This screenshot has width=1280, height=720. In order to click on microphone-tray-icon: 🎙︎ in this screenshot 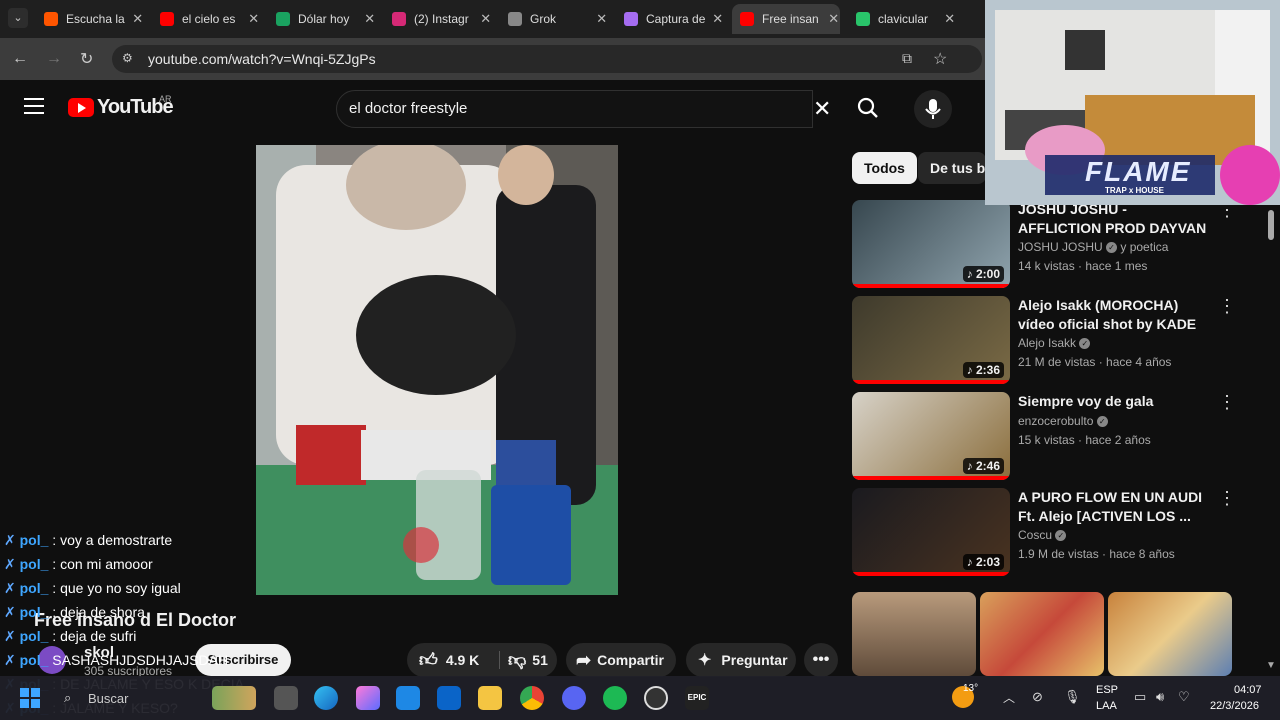, I will do `click(1072, 697)`.